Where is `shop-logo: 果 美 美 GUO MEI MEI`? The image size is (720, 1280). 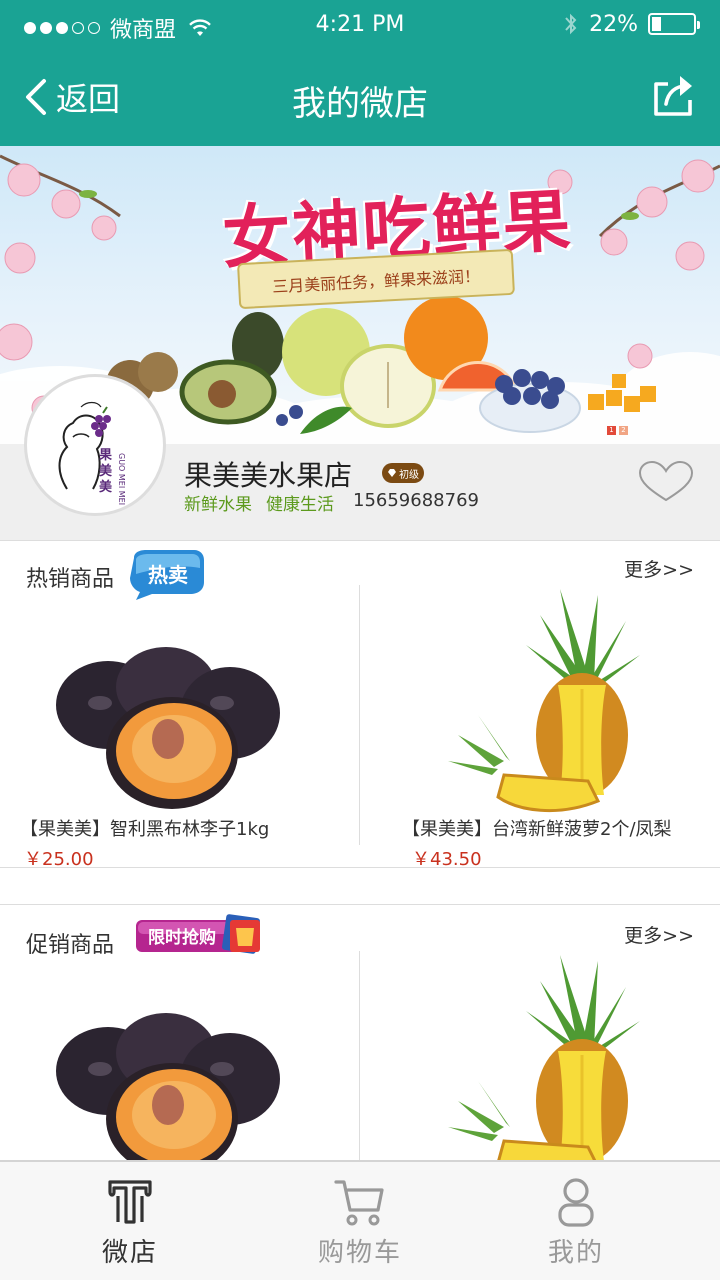
shop-logo: 果 美 美 GUO MEI MEI is located at coordinates (95, 445).